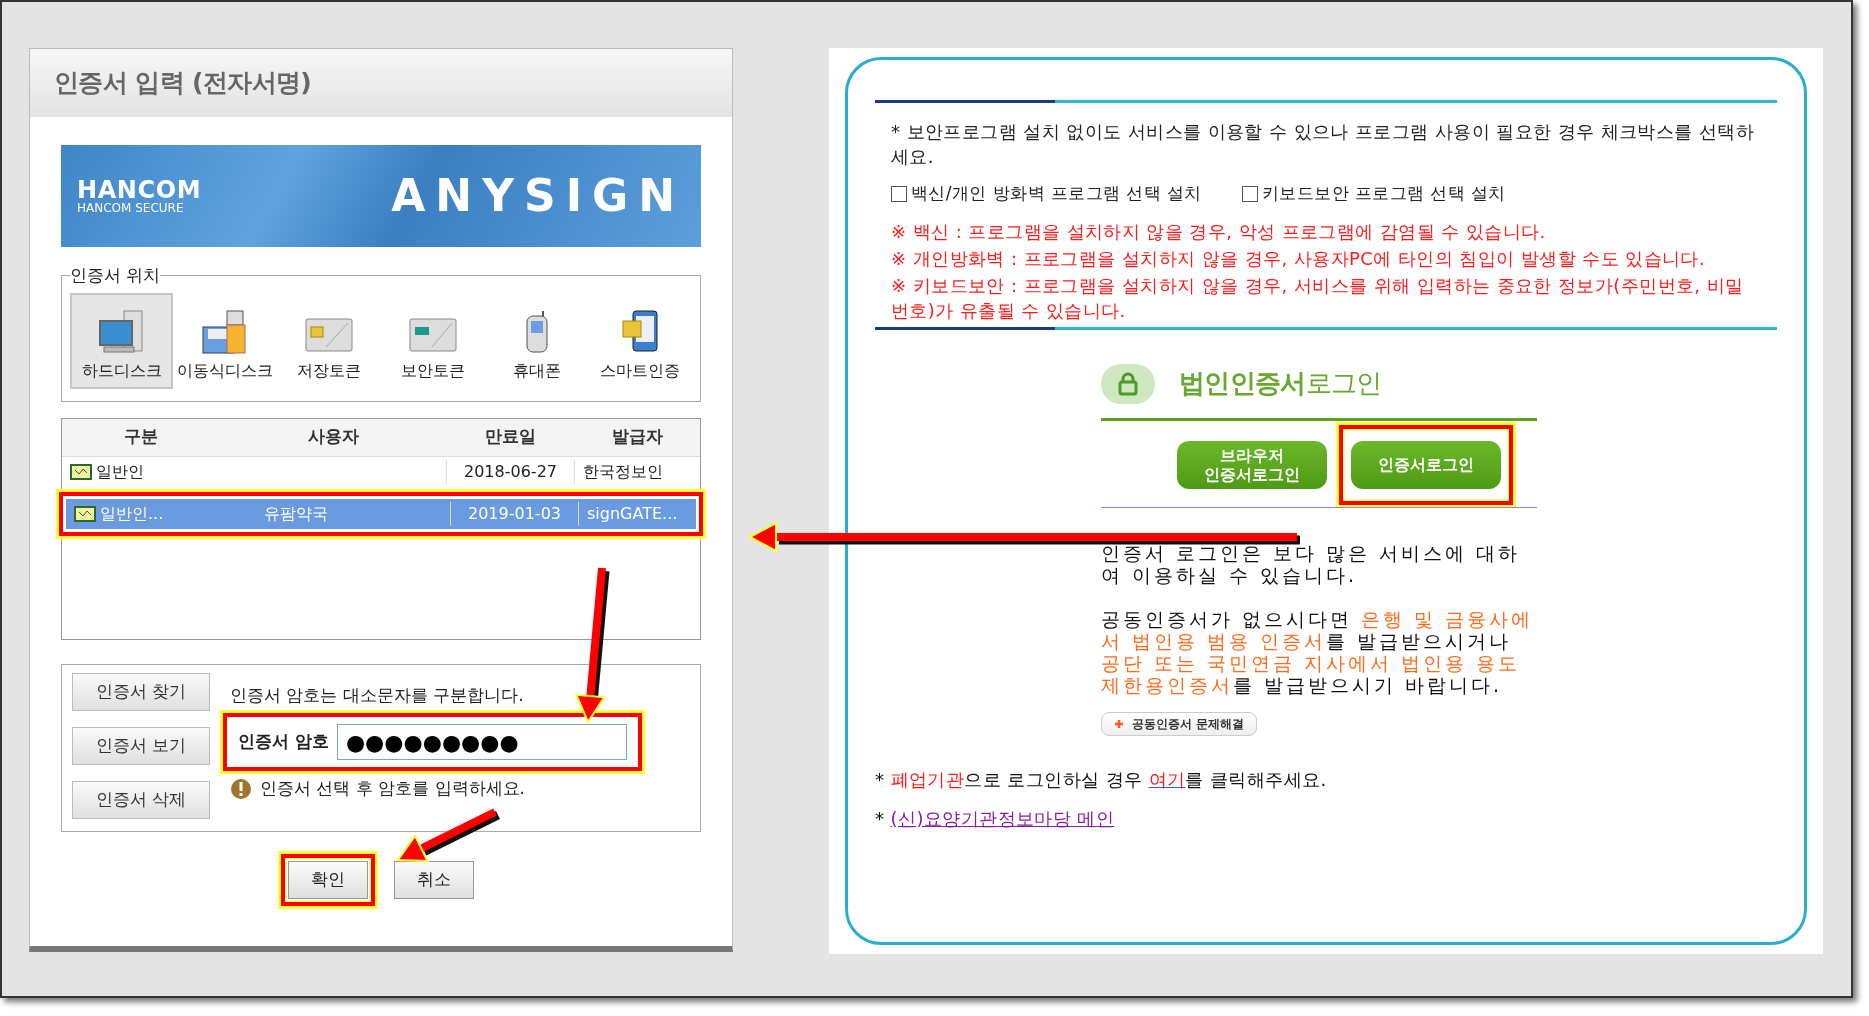  I want to click on issuer-cell: 한국정보인, so click(637, 471).